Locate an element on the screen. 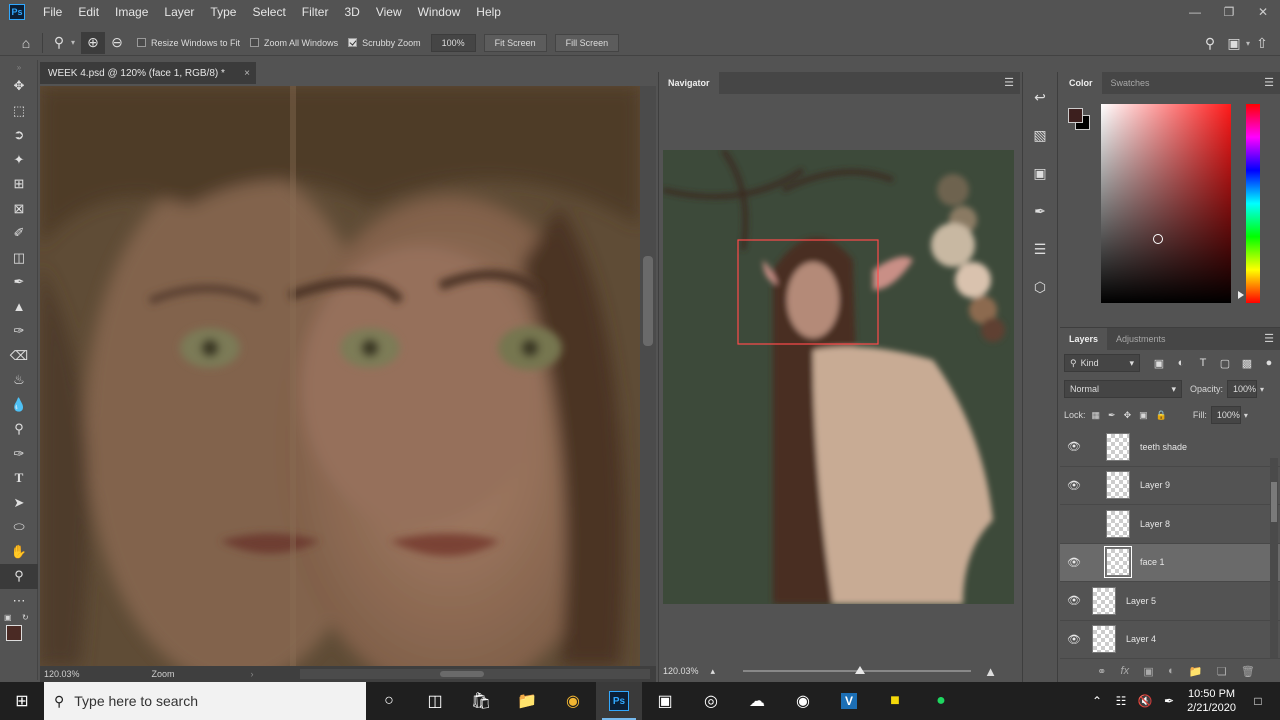 The width and height of the screenshot is (1280, 720). cortana-icon: ○ is located at coordinates (389, 701).